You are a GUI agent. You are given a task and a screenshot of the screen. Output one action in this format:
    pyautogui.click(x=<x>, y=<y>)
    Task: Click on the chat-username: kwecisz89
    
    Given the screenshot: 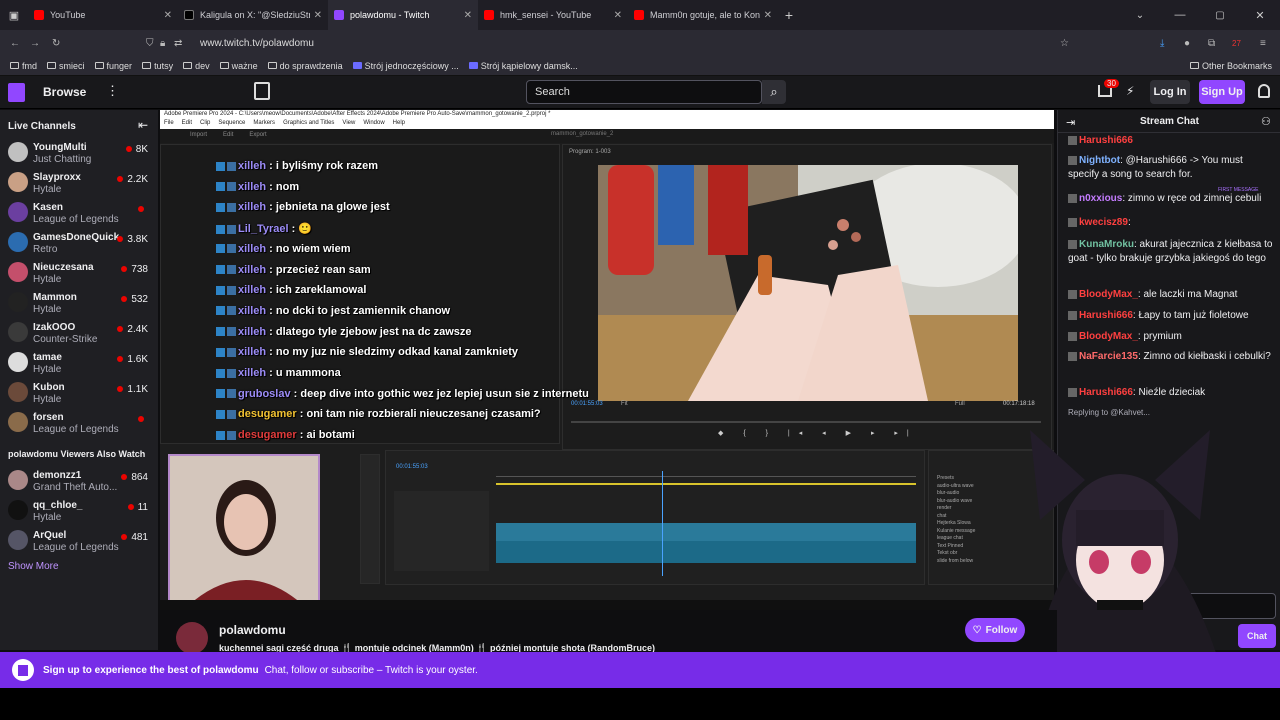 What is the action you would take?
    pyautogui.click(x=1103, y=222)
    